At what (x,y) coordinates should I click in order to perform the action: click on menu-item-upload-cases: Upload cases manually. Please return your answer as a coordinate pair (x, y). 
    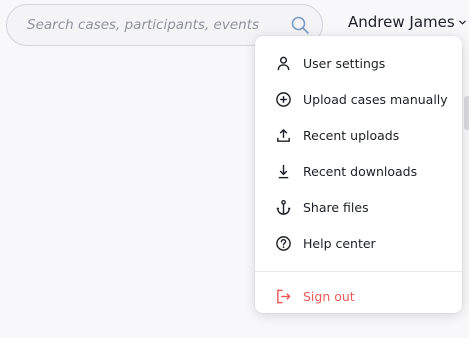
    Looking at the image, I should click on (358, 99).